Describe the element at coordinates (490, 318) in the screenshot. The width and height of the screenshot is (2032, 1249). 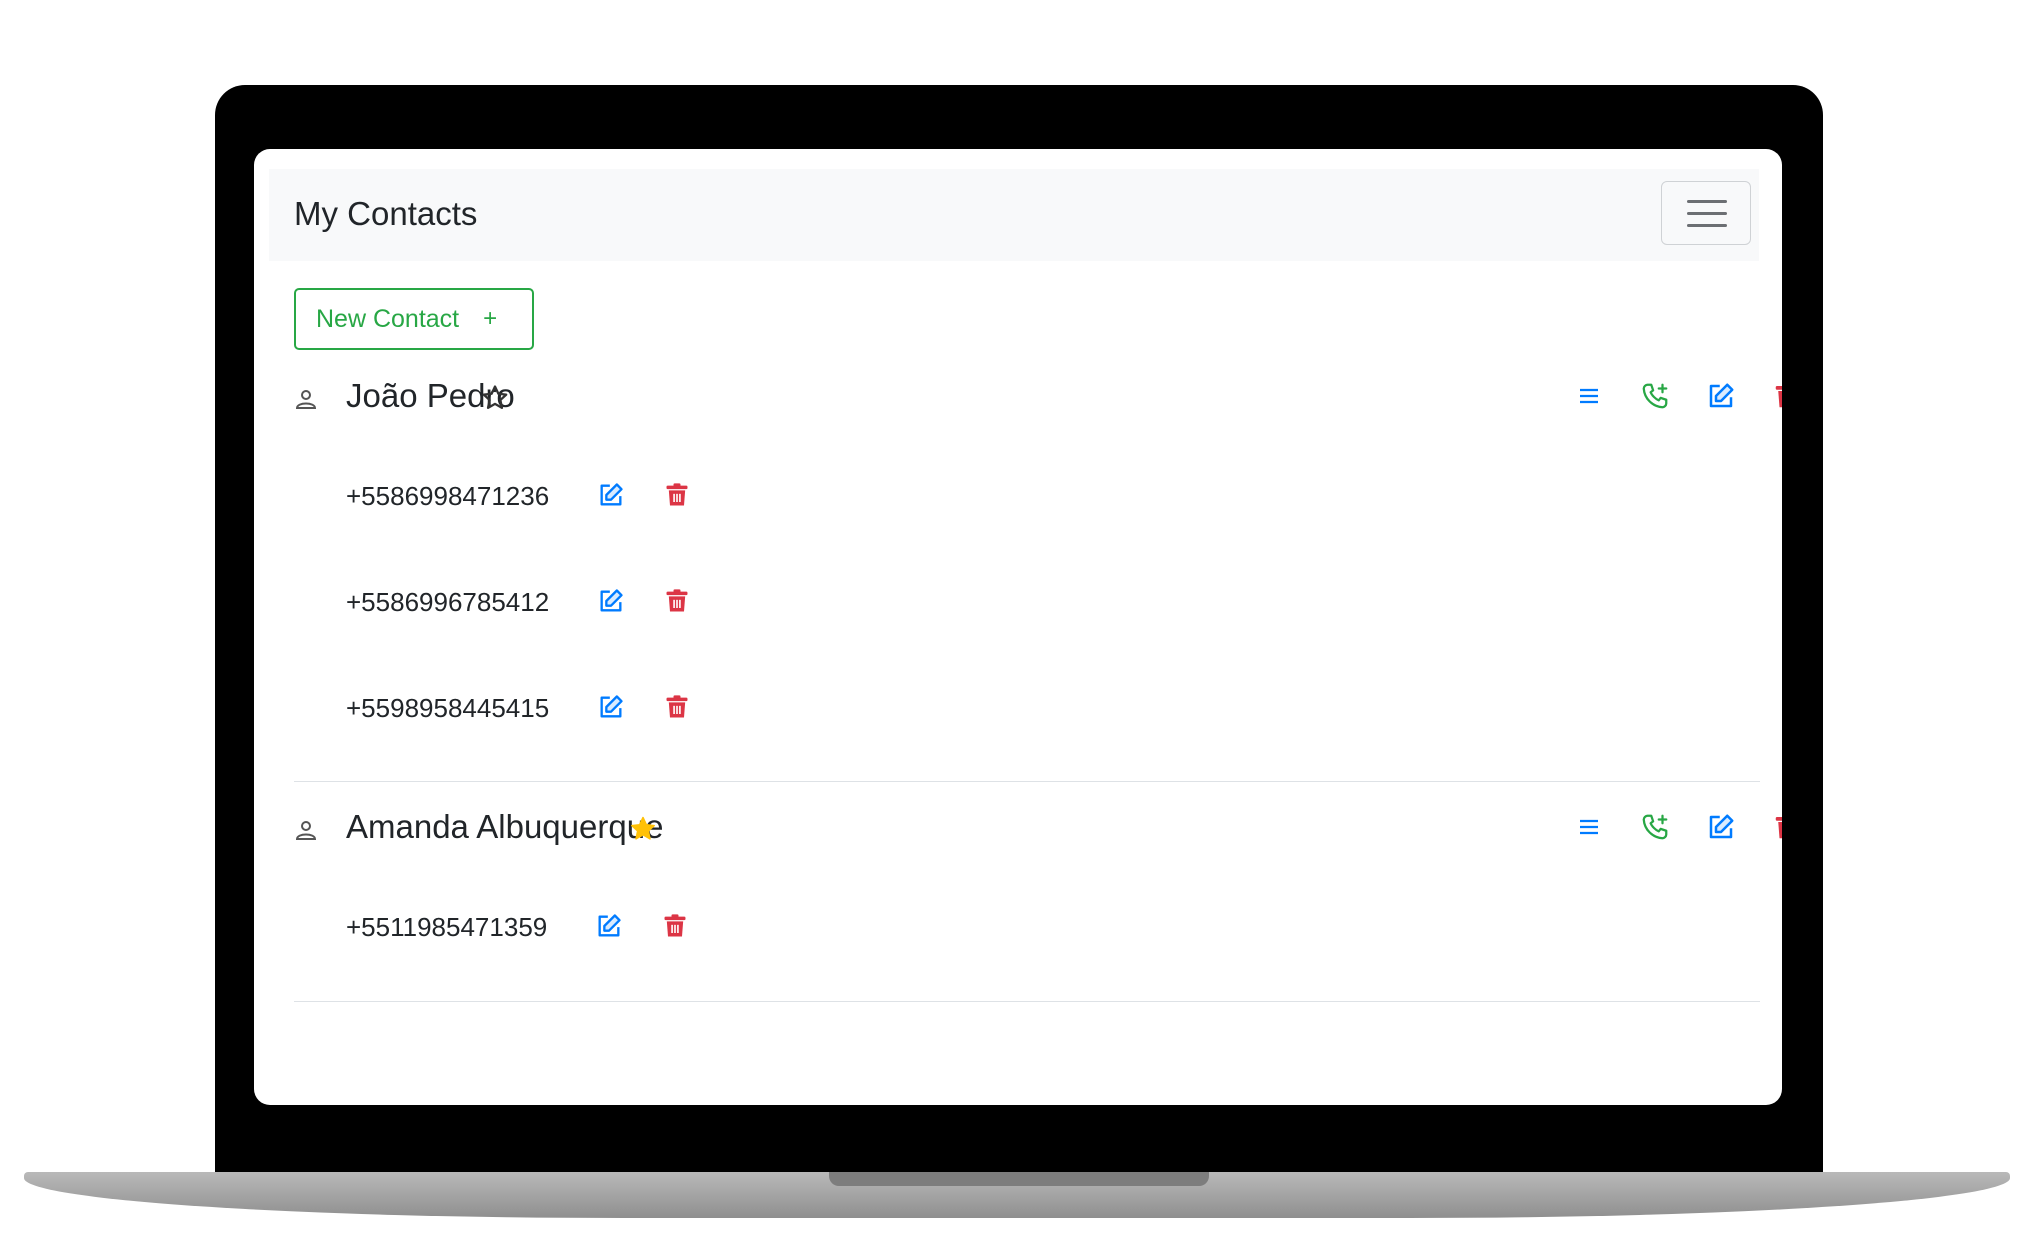
I see `plus-icon: +` at that location.